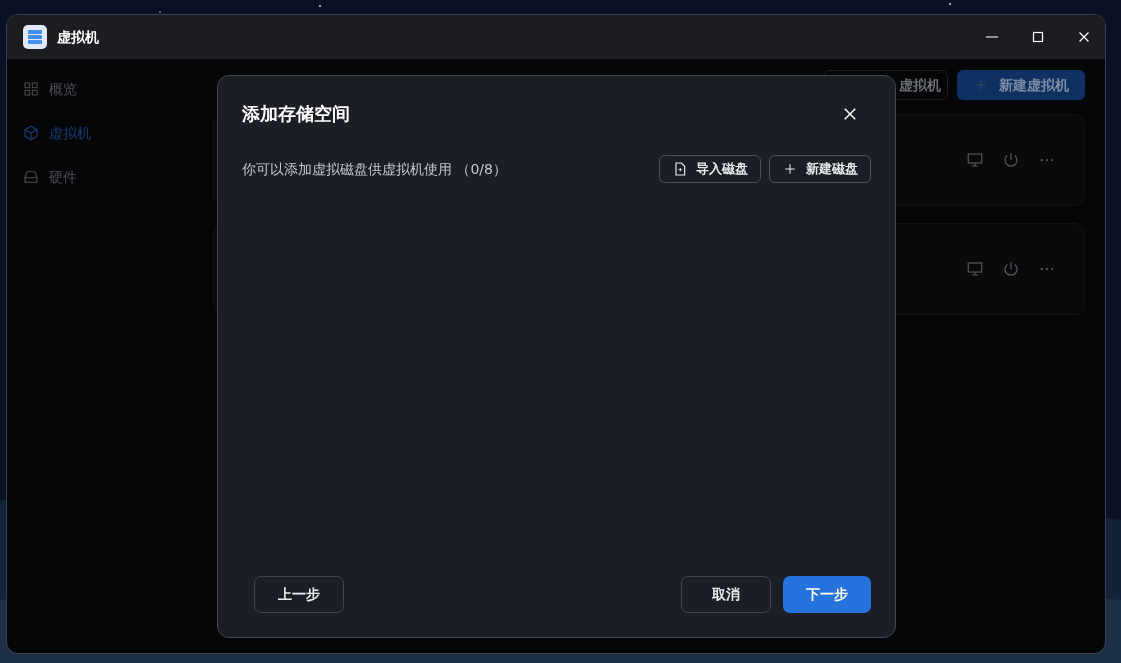 The height and width of the screenshot is (663, 1121). I want to click on grid-icon, so click(31, 89).